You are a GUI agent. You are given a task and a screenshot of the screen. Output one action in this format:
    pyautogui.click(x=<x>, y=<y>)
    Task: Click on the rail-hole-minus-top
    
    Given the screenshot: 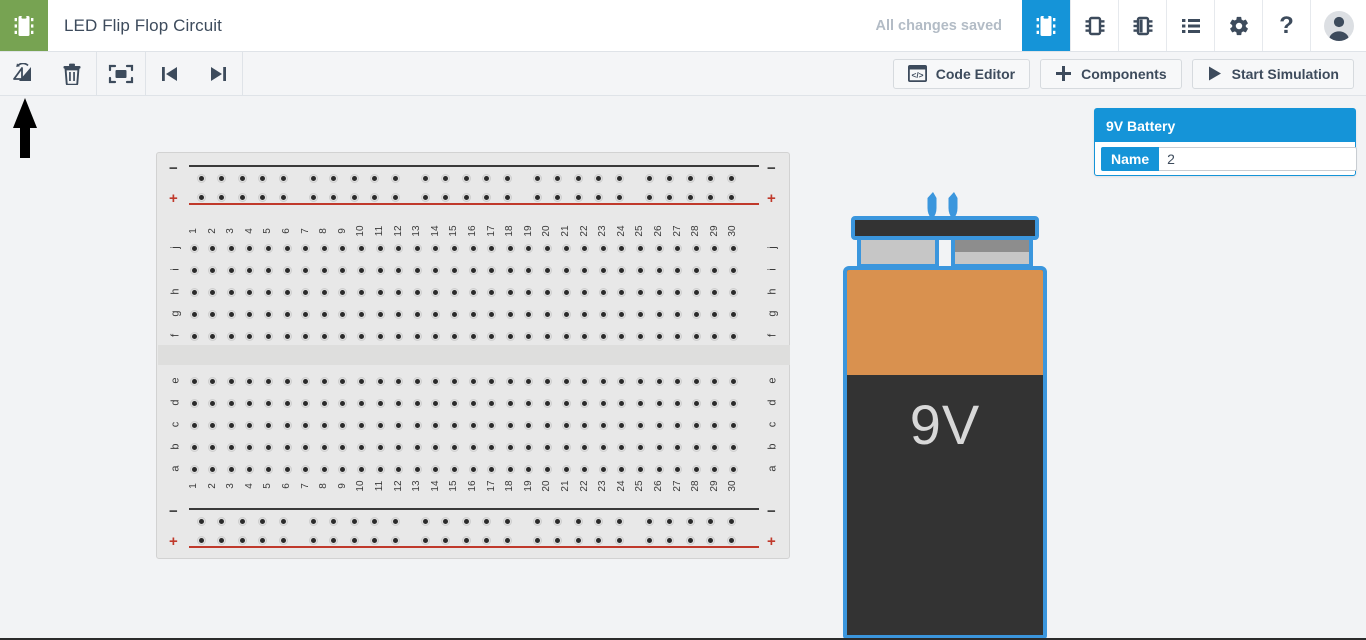 What is the action you would take?
    pyautogui.click(x=619, y=178)
    